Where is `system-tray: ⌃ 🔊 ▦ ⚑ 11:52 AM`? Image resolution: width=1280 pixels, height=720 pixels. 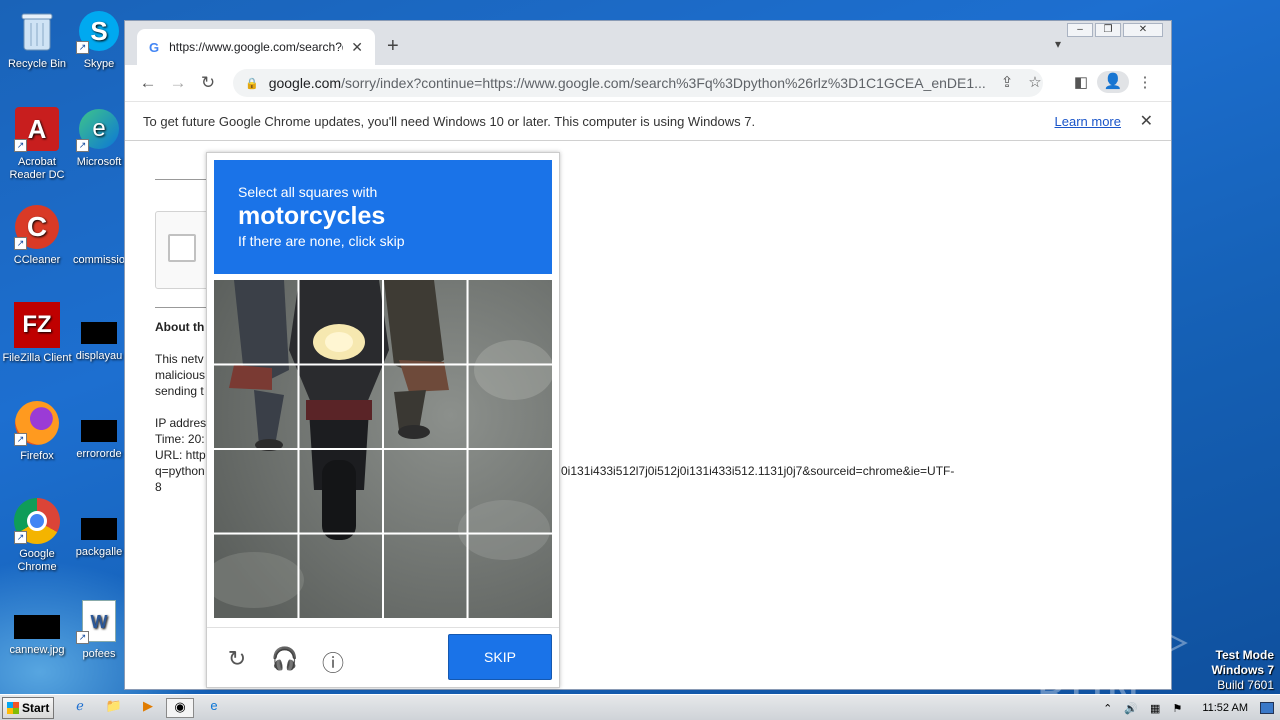
system-tray: ⌃ 🔊 ▦ ⚑ 11:52 AM is located at coordinates (1188, 707).